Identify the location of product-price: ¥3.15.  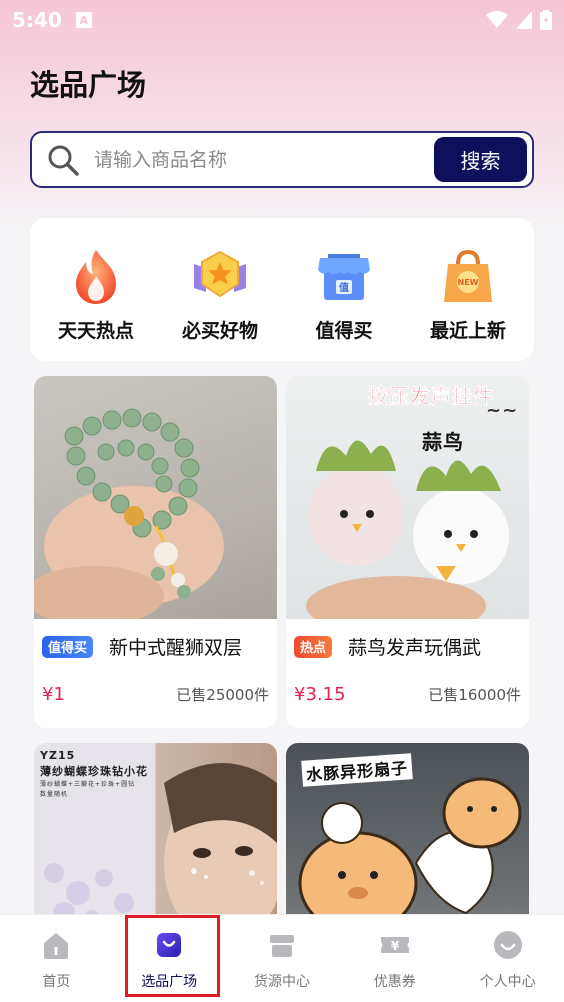
(320, 694).